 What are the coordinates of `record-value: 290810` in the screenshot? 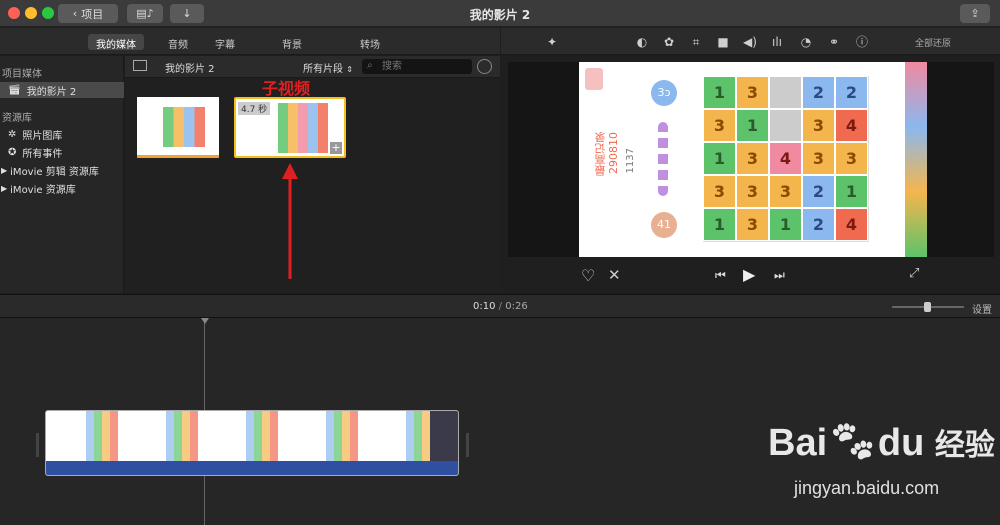 It's located at (613, 153).